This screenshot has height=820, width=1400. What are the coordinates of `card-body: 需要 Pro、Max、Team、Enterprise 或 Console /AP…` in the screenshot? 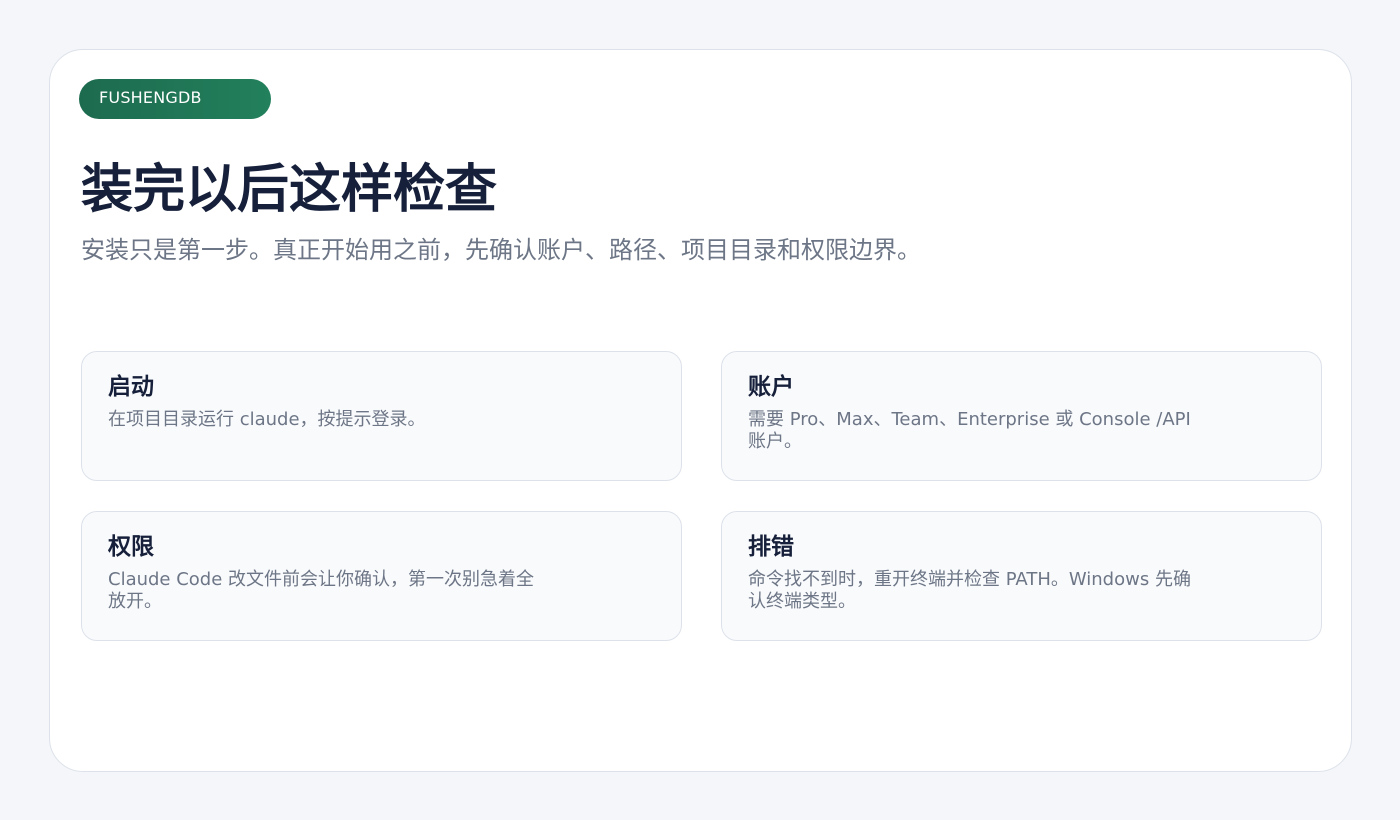 It's located at (969, 430).